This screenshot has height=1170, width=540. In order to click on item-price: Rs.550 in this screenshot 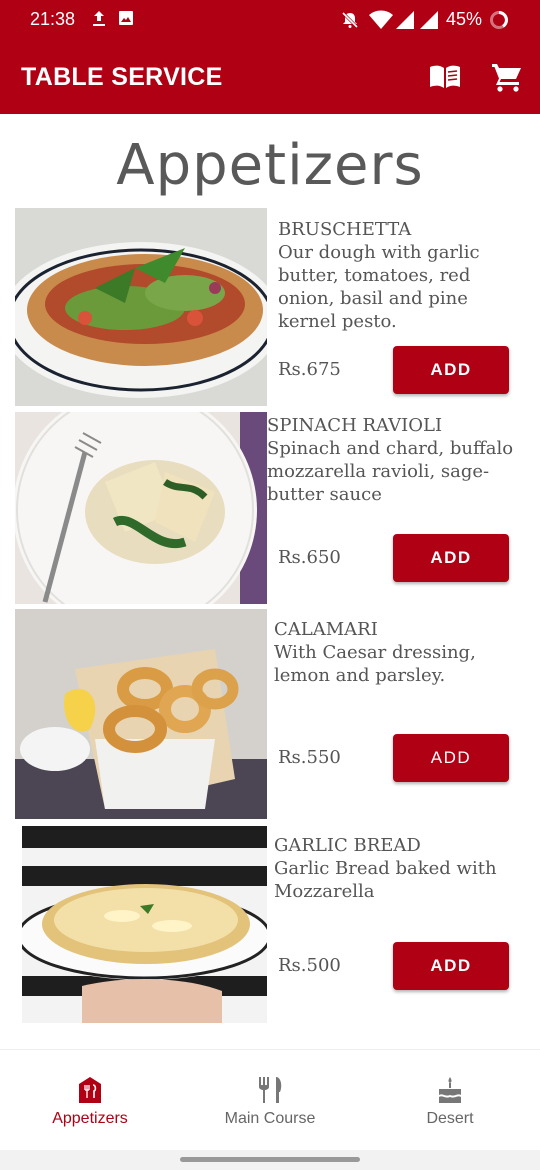, I will do `click(309, 757)`.